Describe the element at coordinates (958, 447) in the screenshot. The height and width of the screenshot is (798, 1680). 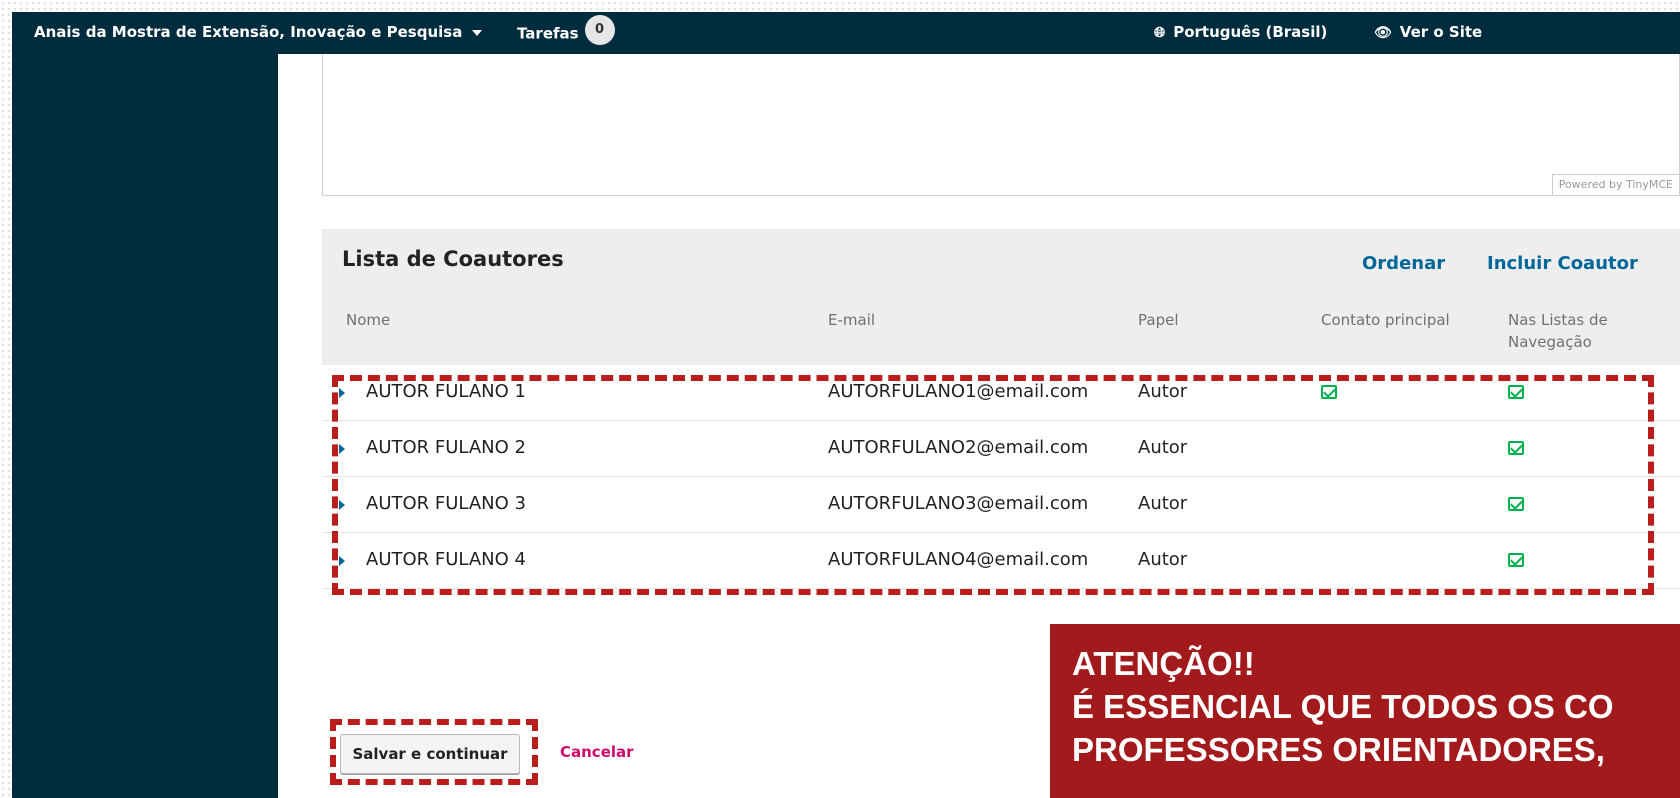
I see `author-email: AUTORFULANO2@email.com` at that location.